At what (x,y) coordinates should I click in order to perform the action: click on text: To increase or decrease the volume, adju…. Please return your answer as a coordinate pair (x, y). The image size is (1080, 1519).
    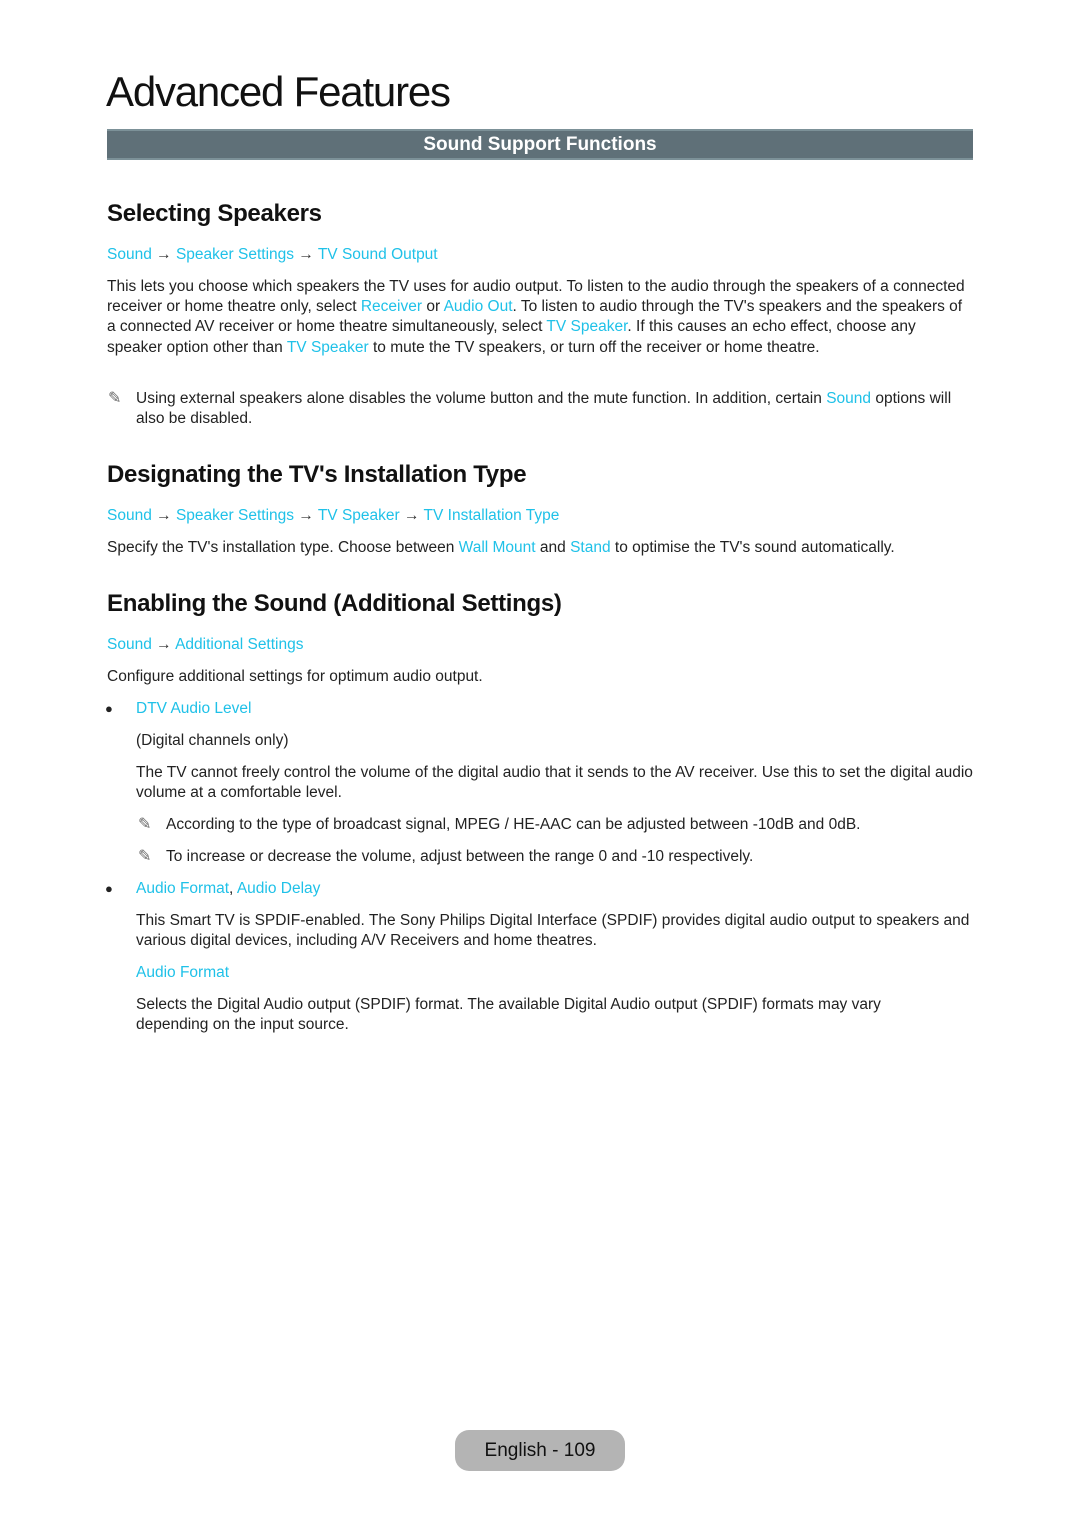
    Looking at the image, I should click on (460, 856).